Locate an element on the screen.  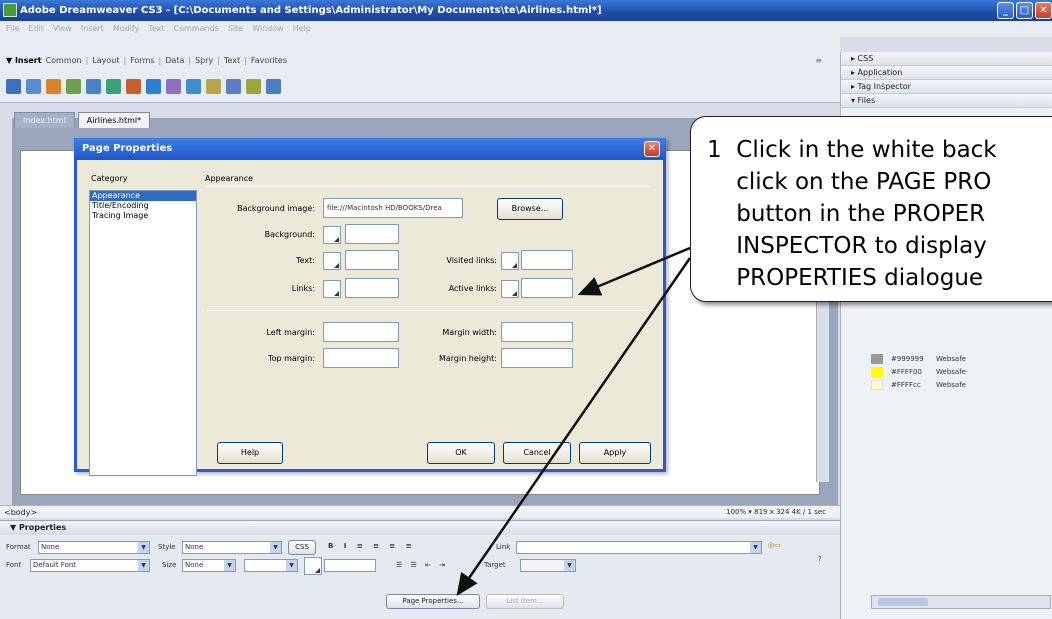
category-appearance: Appearance is located at coordinates (143, 196).